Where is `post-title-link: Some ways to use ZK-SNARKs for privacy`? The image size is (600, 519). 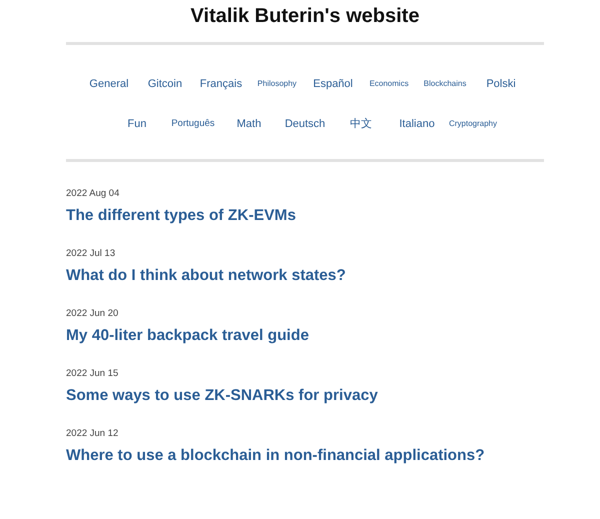
post-title-link: Some ways to use ZK-SNARKs for privacy is located at coordinates (305, 396).